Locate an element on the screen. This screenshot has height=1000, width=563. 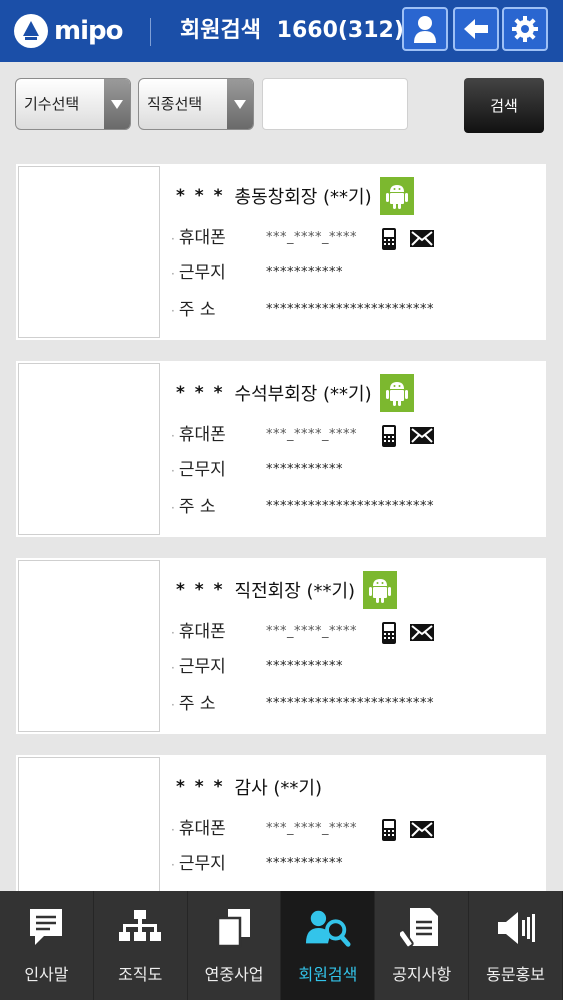
notice-icon is located at coordinates (422, 928).